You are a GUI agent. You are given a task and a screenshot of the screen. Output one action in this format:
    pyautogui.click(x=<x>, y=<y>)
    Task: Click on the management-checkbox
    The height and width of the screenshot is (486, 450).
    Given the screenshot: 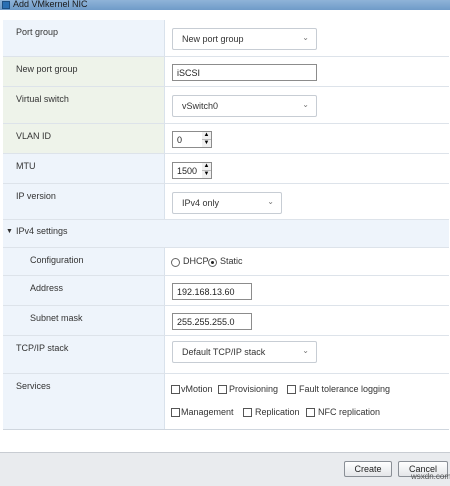 What is the action you would take?
    pyautogui.click(x=175, y=412)
    